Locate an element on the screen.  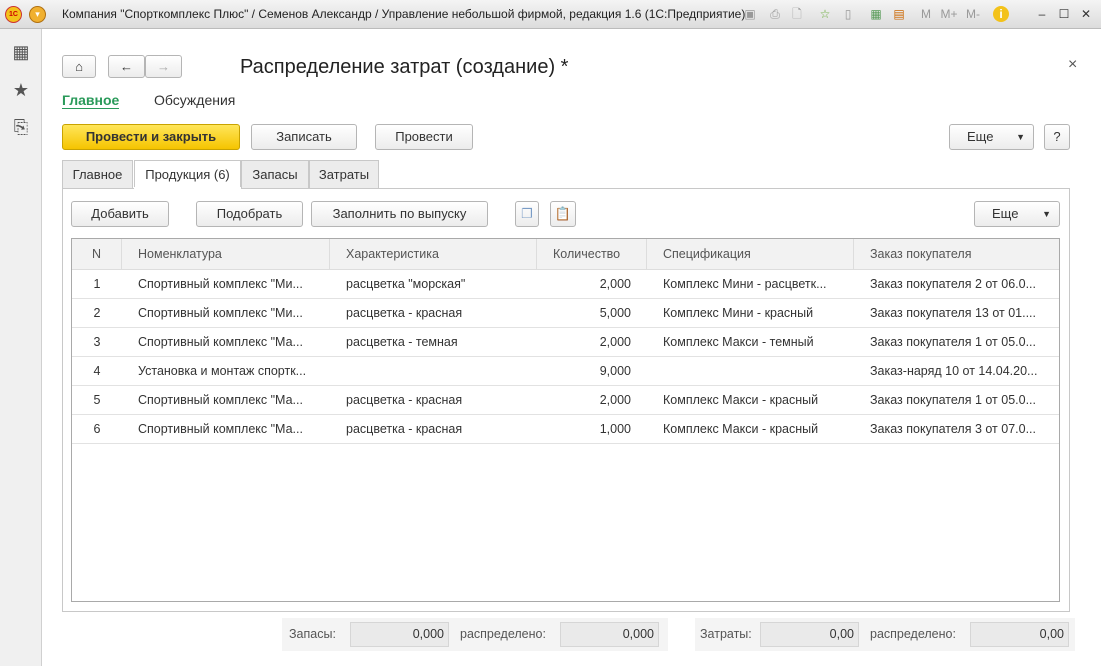
memory-minus-button: M- is located at coordinates (973, 14).